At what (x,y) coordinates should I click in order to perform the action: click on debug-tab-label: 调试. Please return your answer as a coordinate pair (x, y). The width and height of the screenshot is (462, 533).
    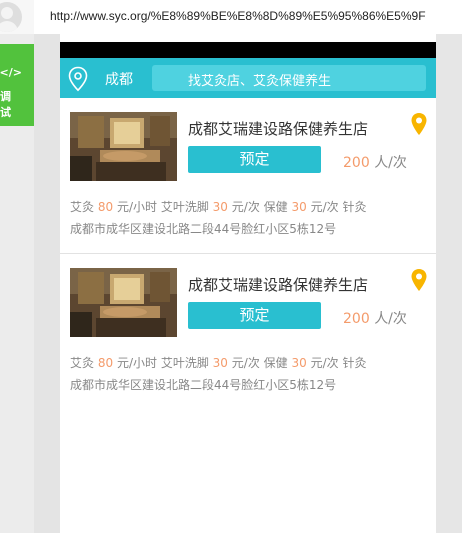
    Looking at the image, I should click on (5, 104).